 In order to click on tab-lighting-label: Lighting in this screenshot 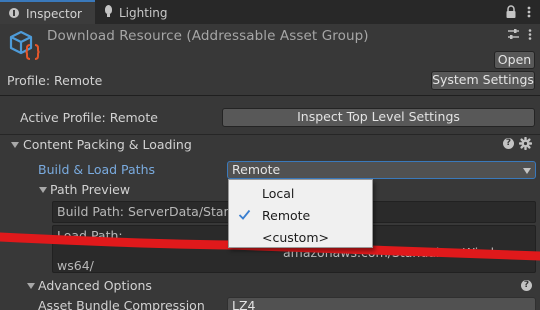, I will do `click(143, 13)`.